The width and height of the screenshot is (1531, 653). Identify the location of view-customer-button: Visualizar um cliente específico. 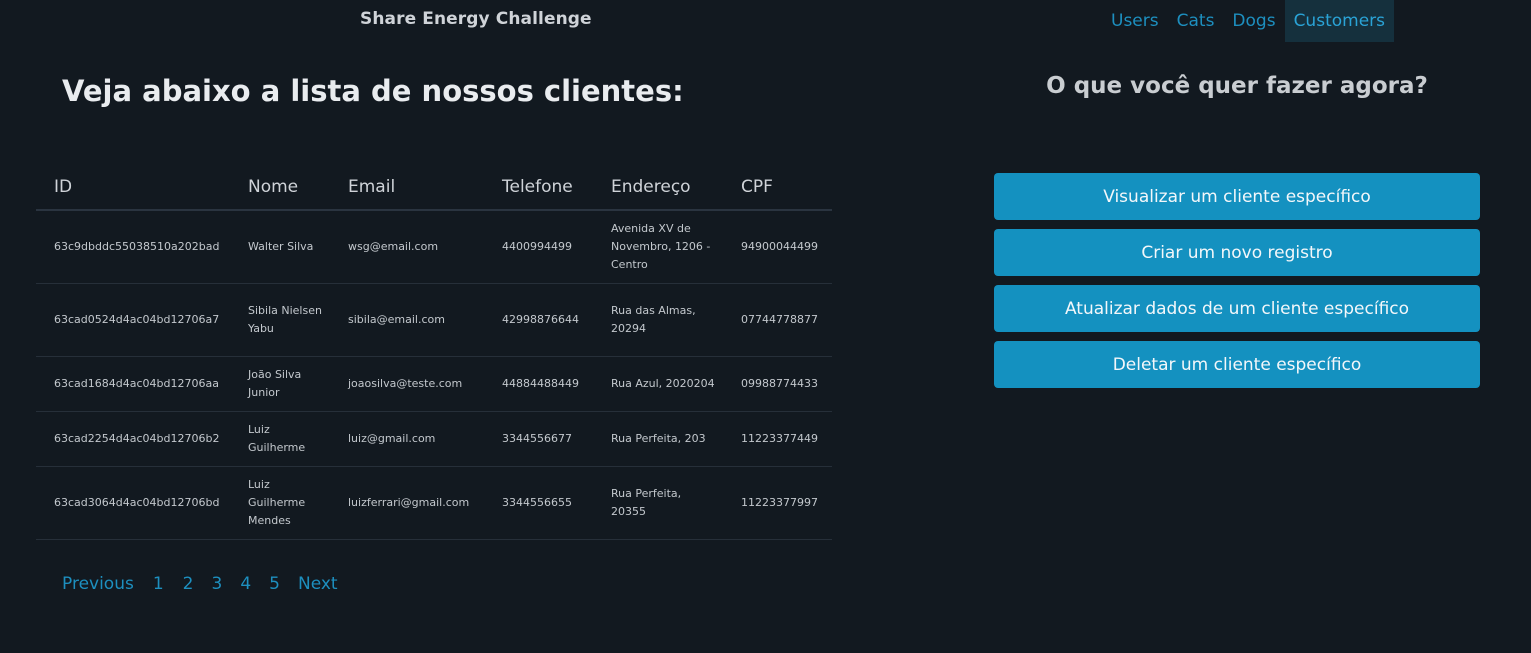
(1237, 196).